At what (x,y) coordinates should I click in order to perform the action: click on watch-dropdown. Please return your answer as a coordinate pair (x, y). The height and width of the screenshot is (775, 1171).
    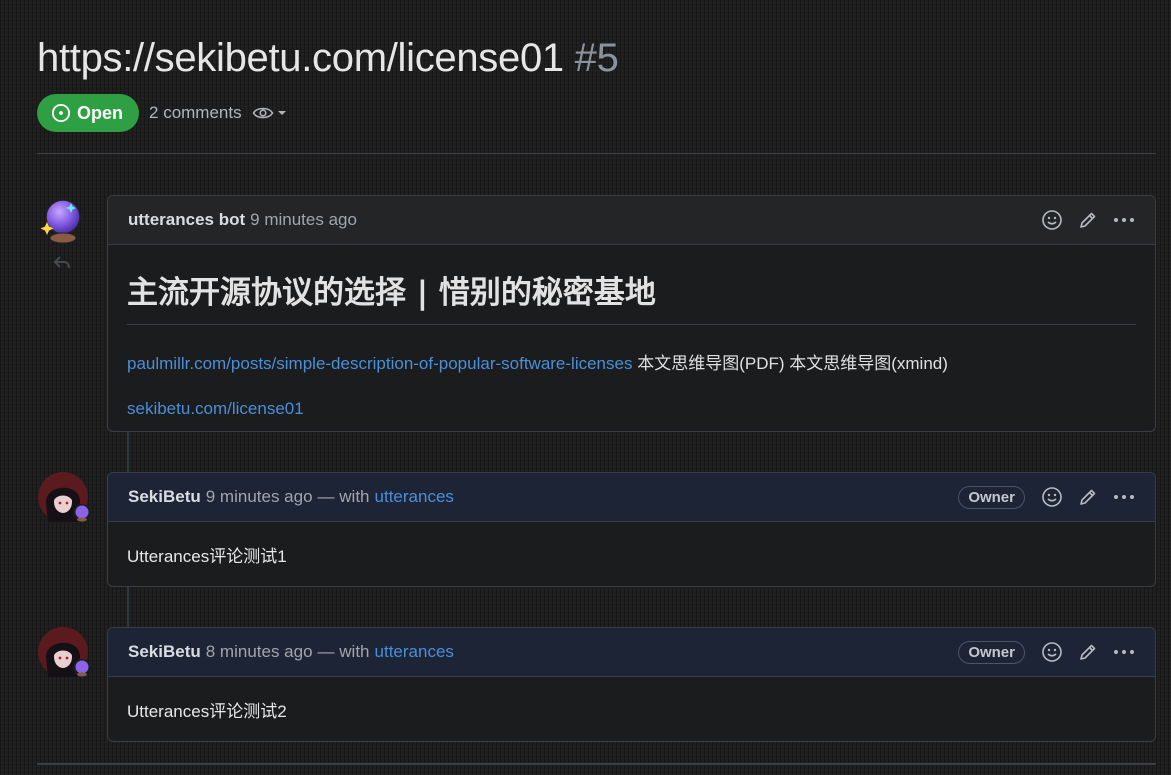
    Looking at the image, I should click on (270, 113).